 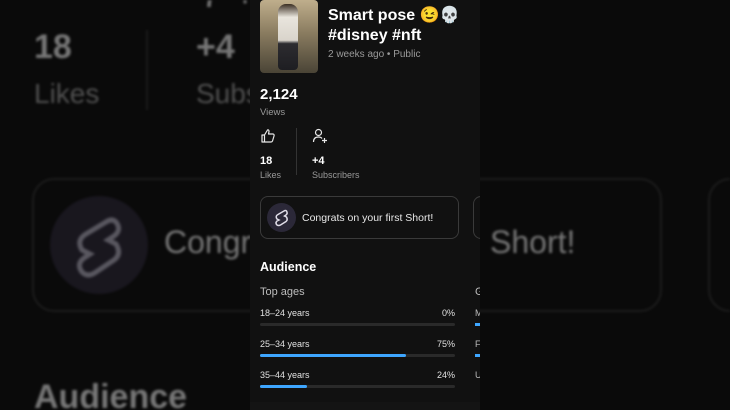 I want to click on subscribers-label: Subscribers, so click(x=336, y=175).